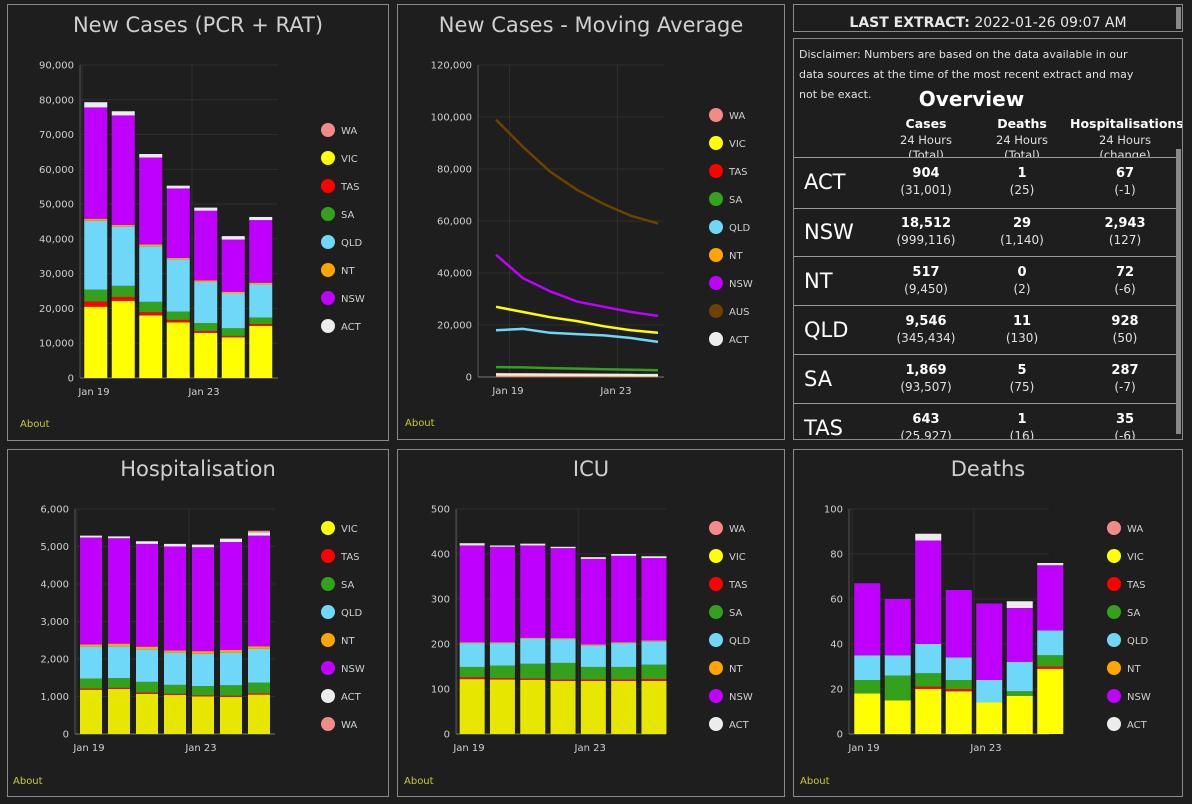 The height and width of the screenshot is (804, 1192). Describe the element at coordinates (829, 232) in the screenshot. I see `state-name: NSW` at that location.